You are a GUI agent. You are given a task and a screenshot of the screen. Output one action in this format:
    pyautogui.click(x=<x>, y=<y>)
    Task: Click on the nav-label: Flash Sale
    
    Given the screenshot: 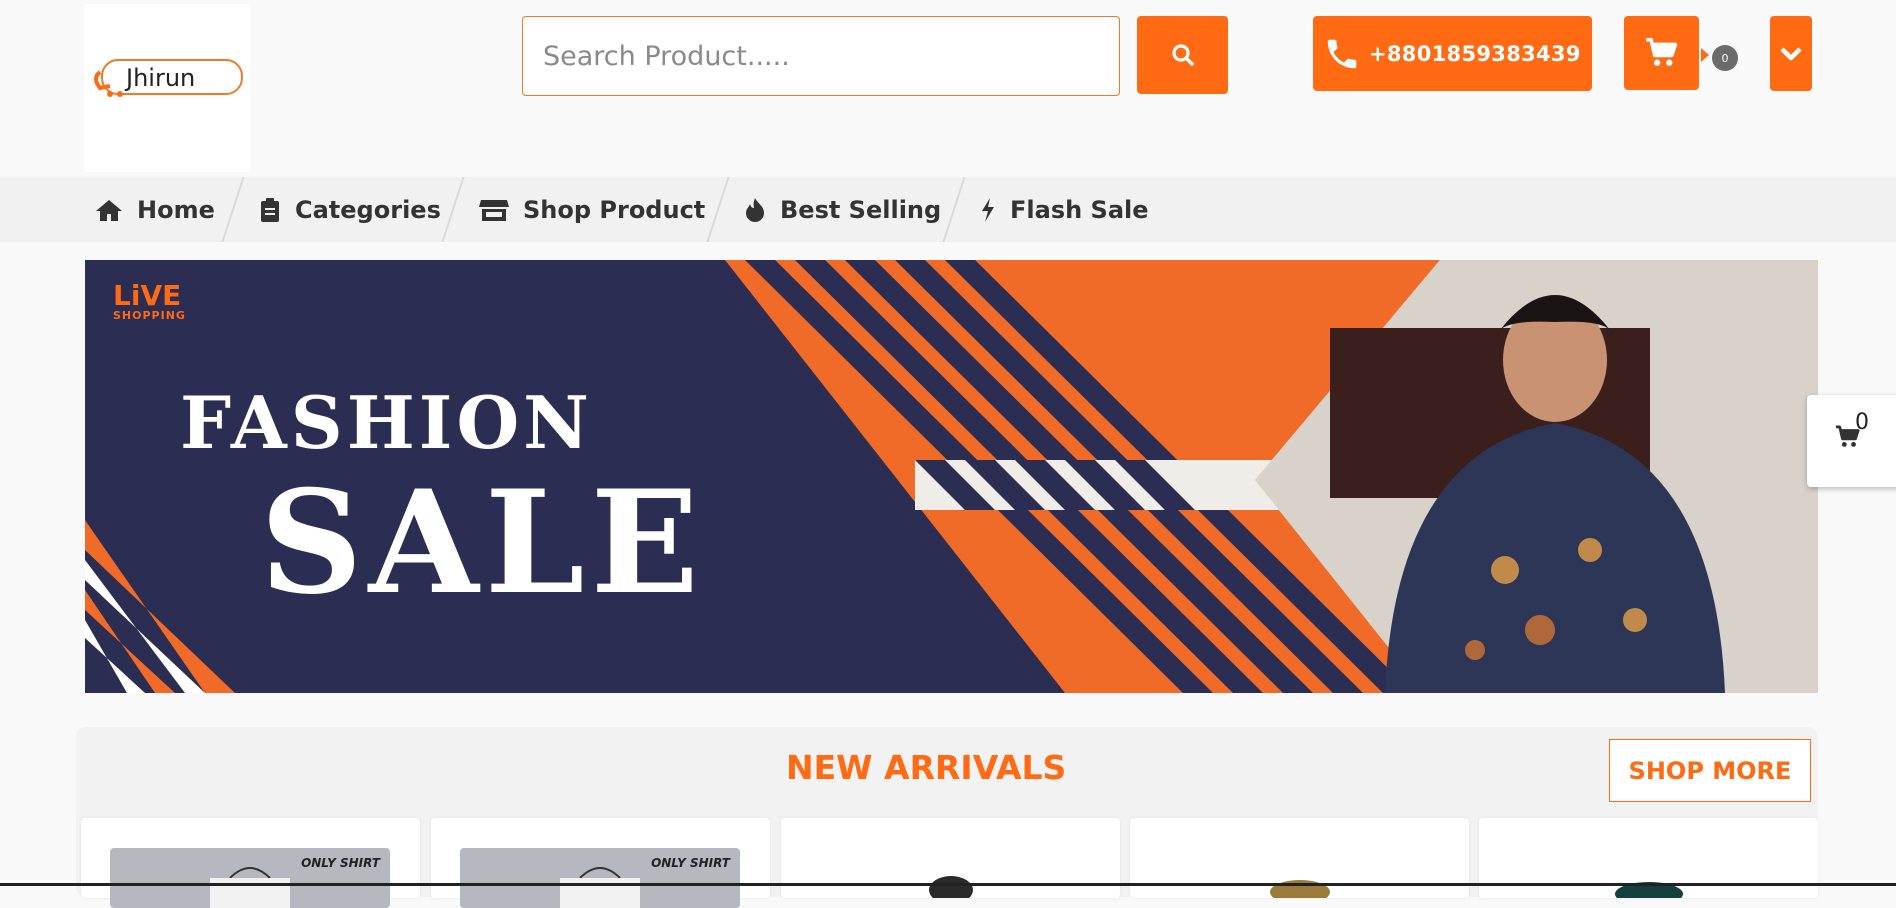 What is the action you would take?
    pyautogui.click(x=1079, y=209)
    